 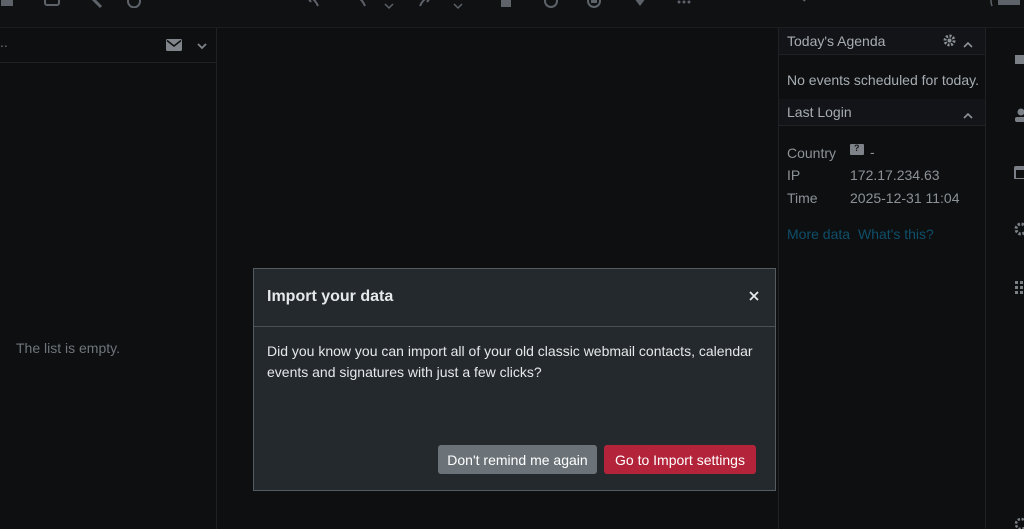 I want to click on close-icon, so click(x=754, y=296).